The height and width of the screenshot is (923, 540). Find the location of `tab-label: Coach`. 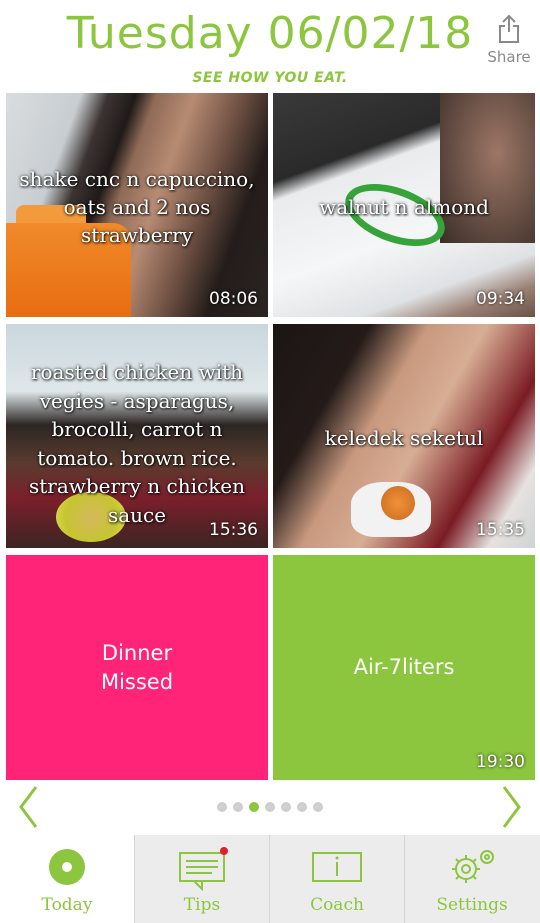

tab-label: Coach is located at coordinates (337, 905).